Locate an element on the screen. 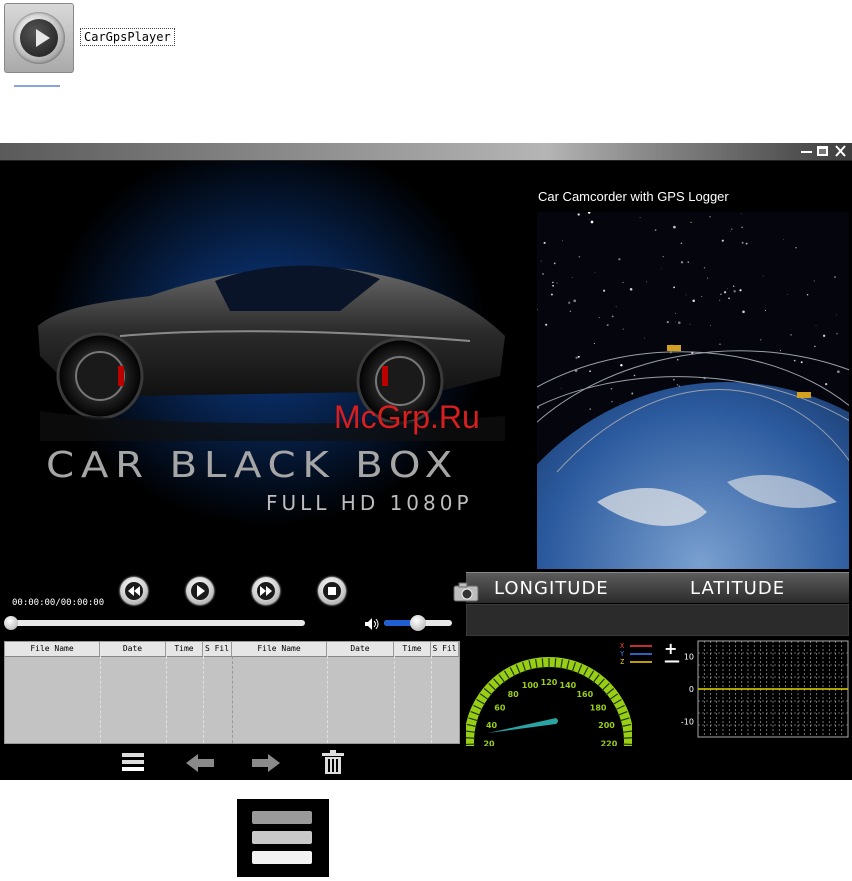 The image size is (852, 881). playlist-button is located at coordinates (133, 762).